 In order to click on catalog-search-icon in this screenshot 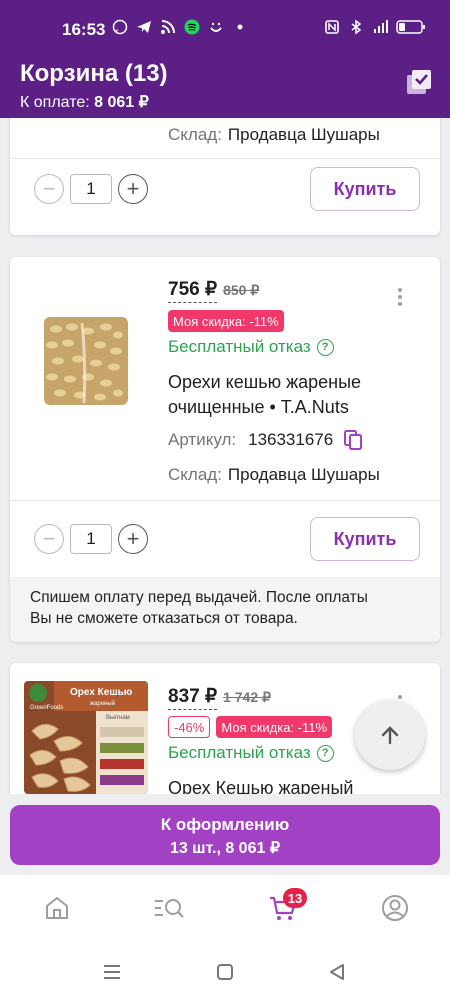, I will do `click(169, 908)`.